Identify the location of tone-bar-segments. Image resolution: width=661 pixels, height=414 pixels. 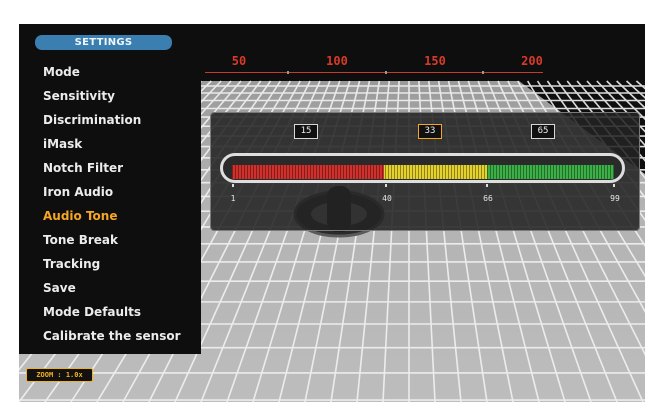
(423, 172).